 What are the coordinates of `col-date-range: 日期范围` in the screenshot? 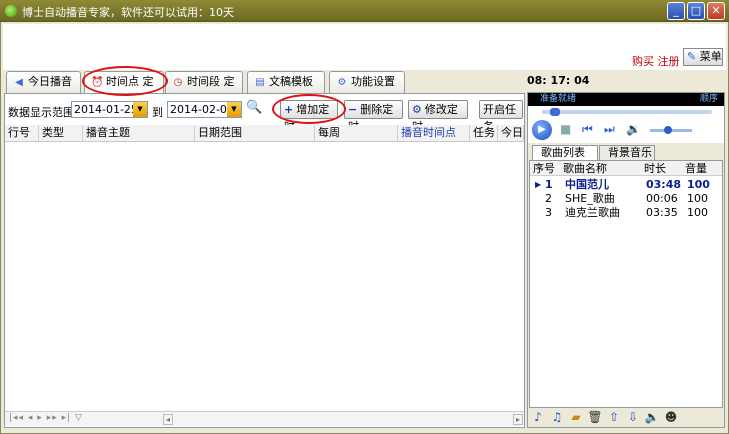 It's located at (255, 133).